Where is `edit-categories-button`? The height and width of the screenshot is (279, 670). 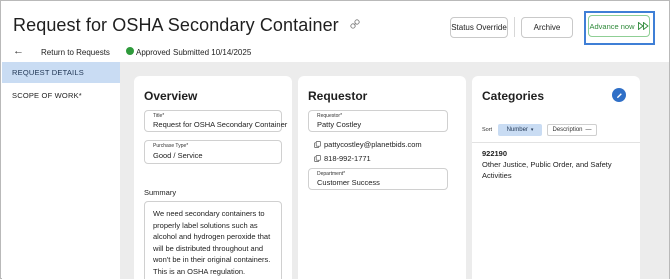
edit-categories-button is located at coordinates (619, 95).